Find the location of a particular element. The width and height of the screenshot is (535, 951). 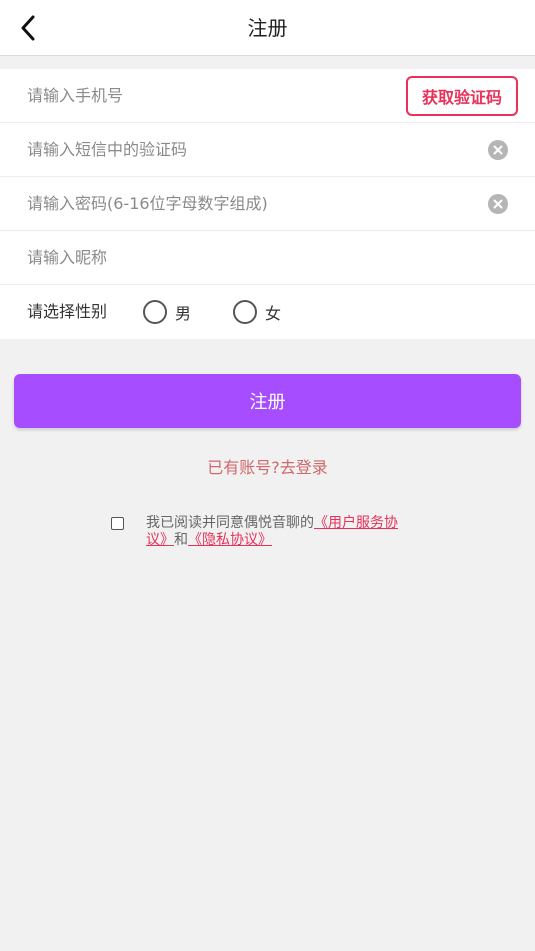

gender-option-female: 女 is located at coordinates (257, 312).